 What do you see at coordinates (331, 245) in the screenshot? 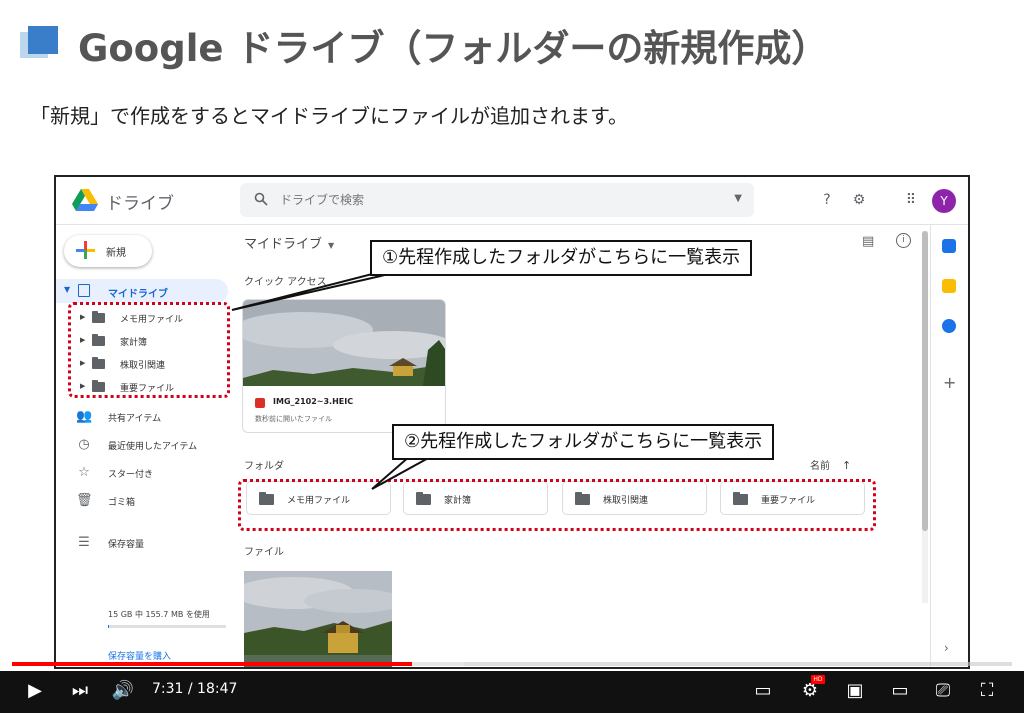
I see `chevron-down-icon: ▼` at bounding box center [331, 245].